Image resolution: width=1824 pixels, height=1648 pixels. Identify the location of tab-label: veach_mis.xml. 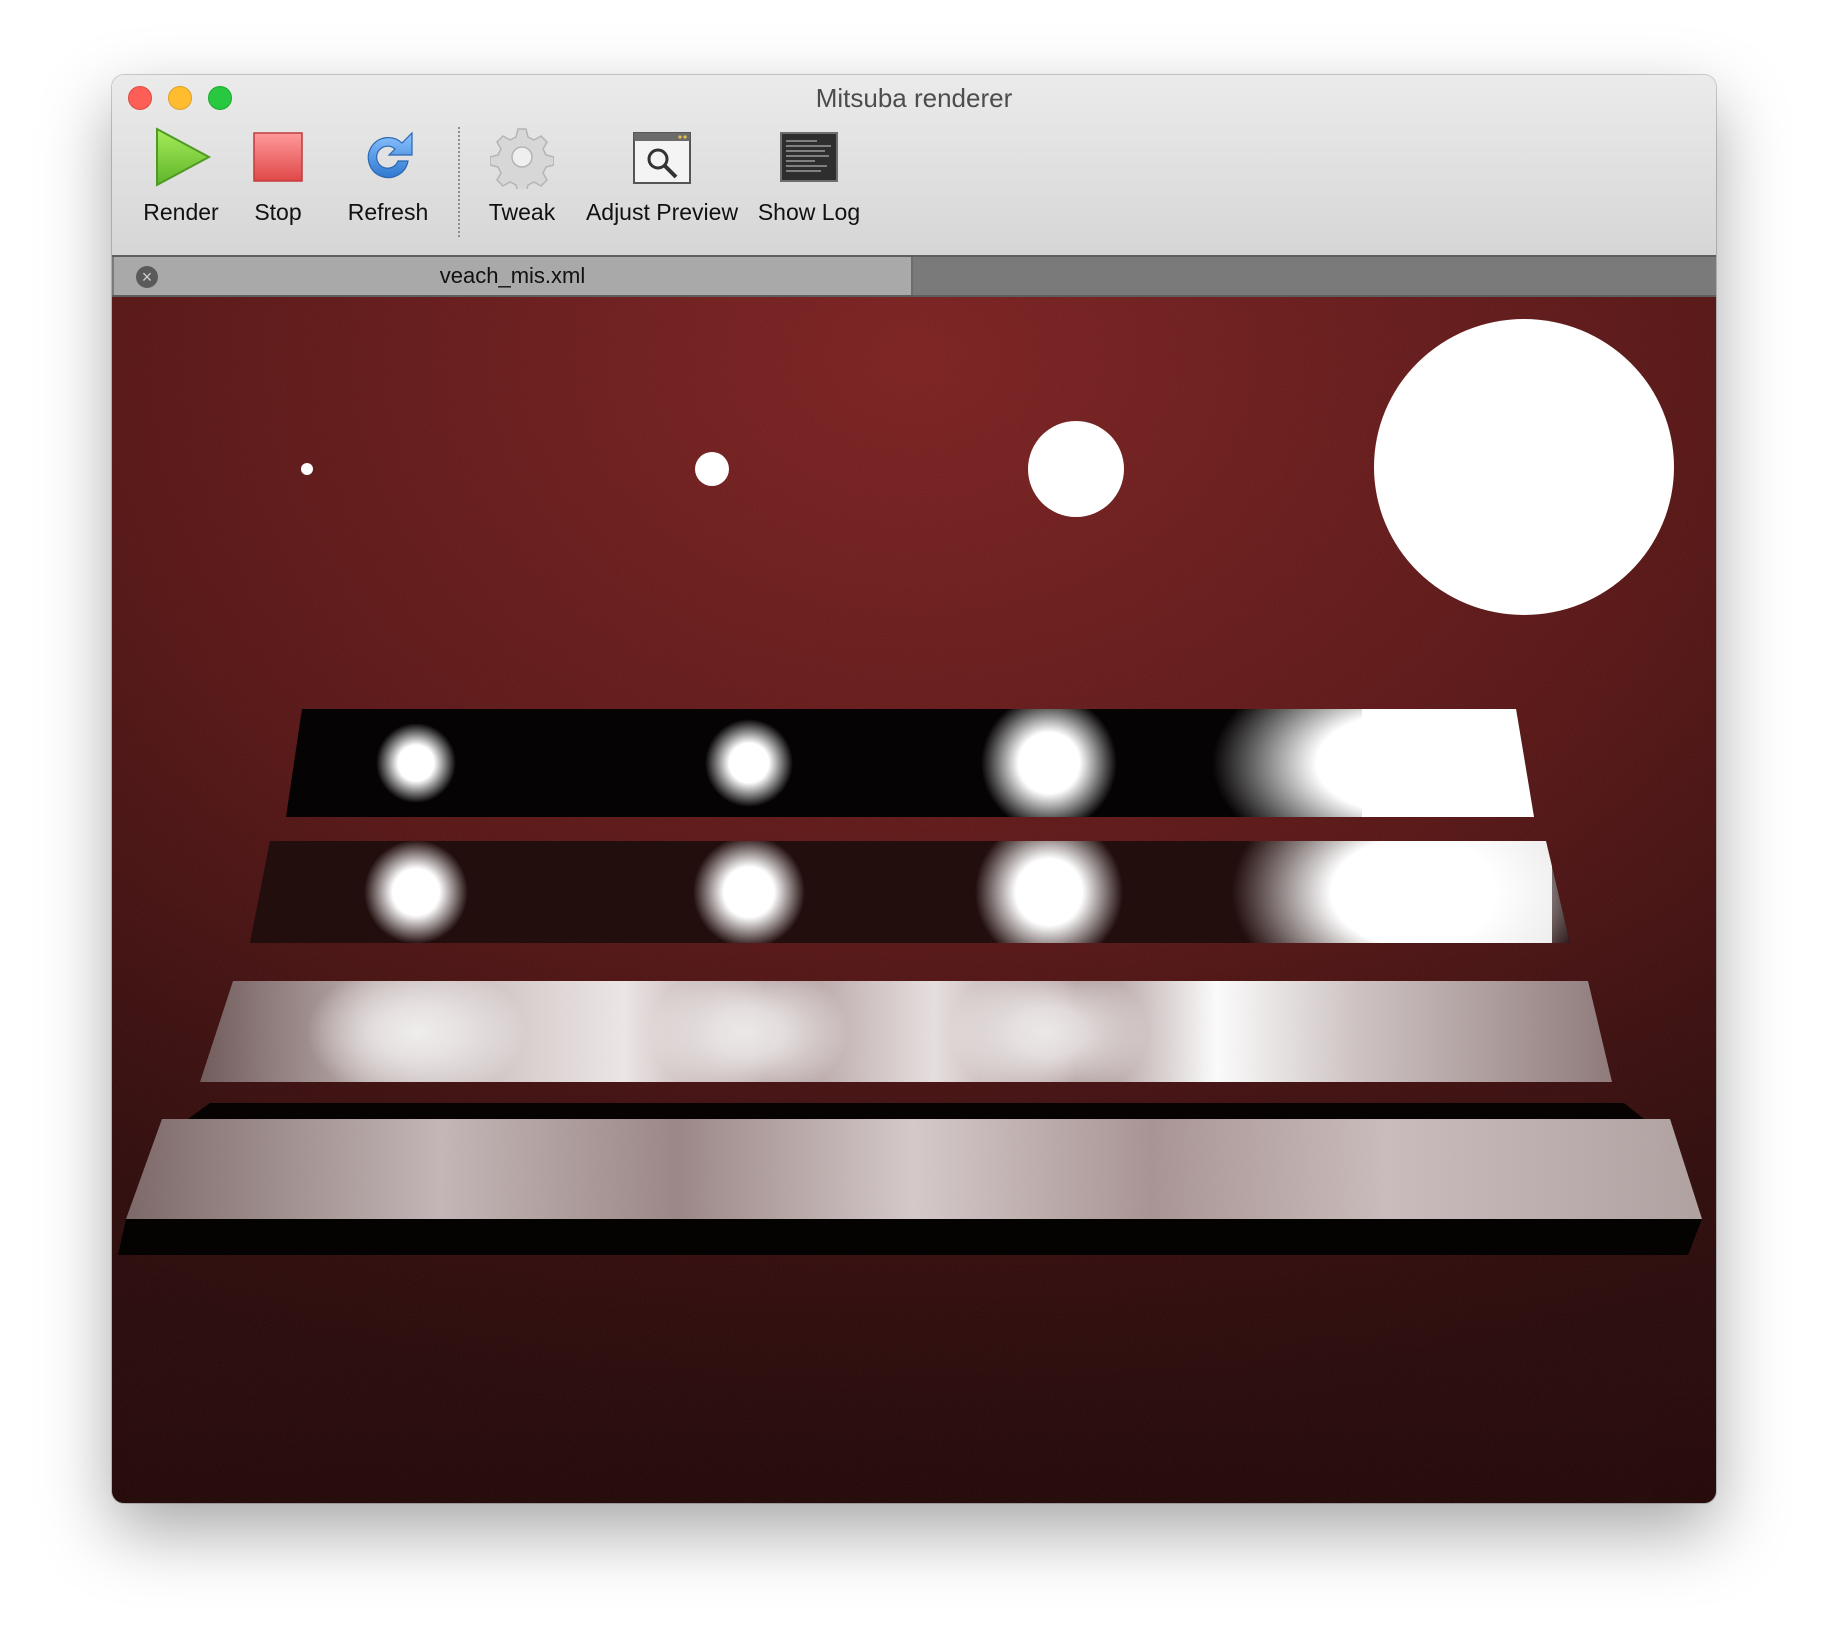
(512, 275).